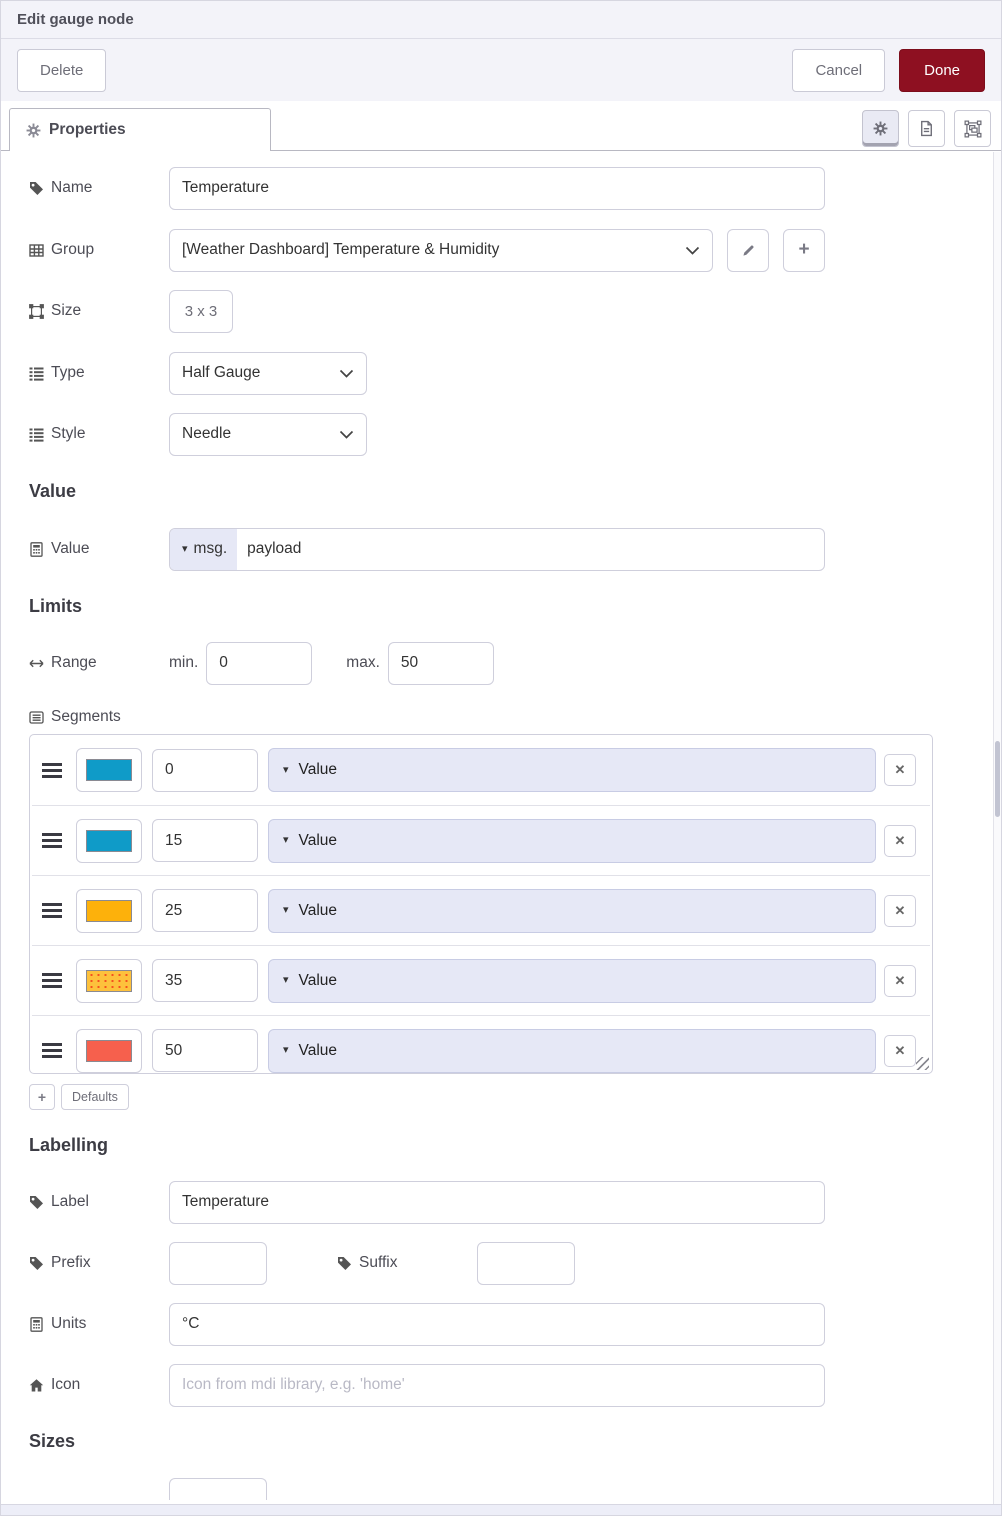 This screenshot has height=1516, width=1002. Describe the element at coordinates (501, 70) in the screenshot. I see `dialog-toolbar: Delete Cancel Done` at that location.